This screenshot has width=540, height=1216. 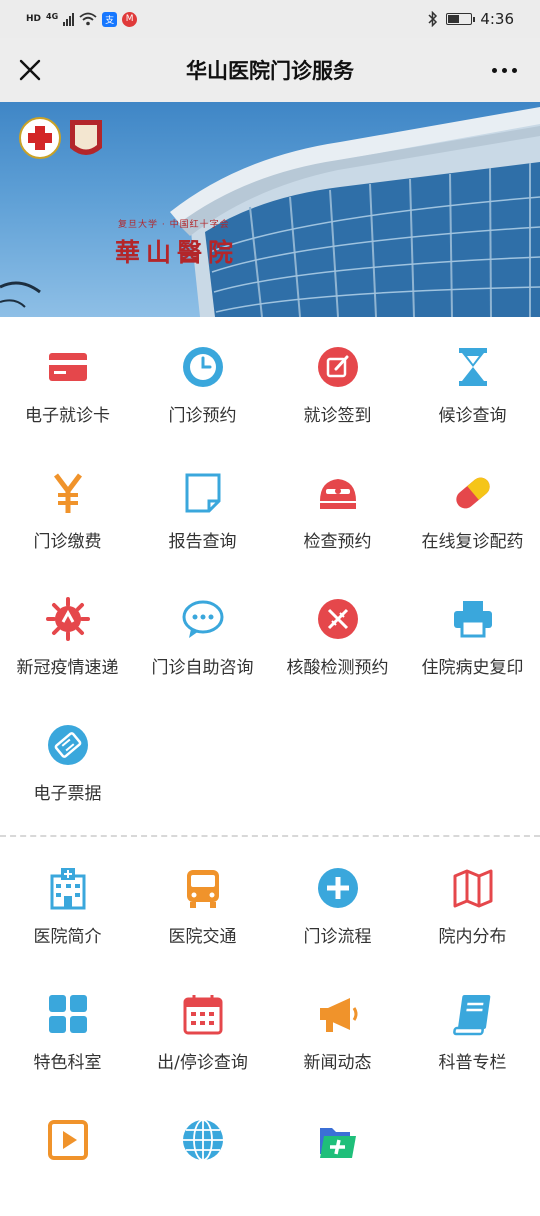 I want to click on hd-indicator: HD, so click(x=34, y=19).